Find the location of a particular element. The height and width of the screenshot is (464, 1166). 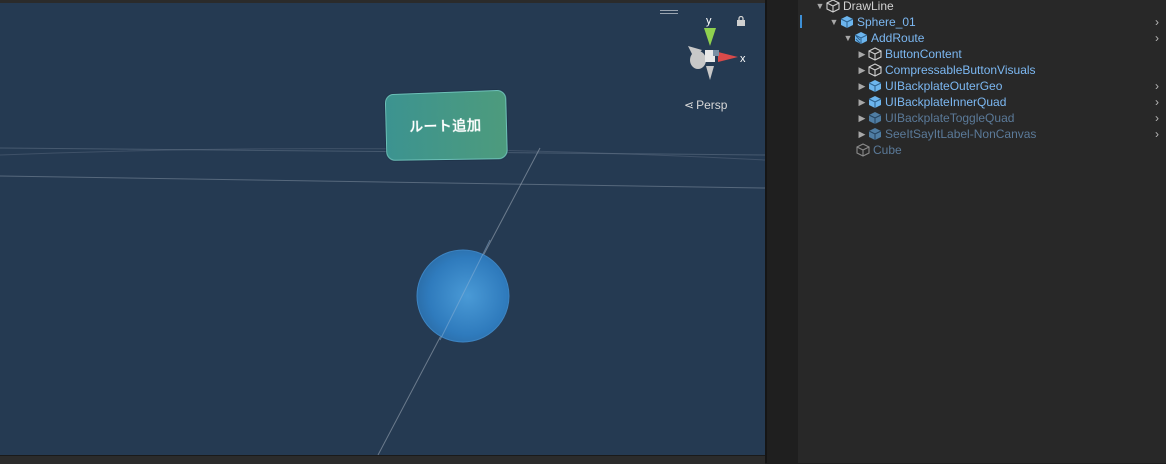

hierarchy-item-innerquad: ▶ UIBackplateInnerQuad is located at coordinates (931, 102).